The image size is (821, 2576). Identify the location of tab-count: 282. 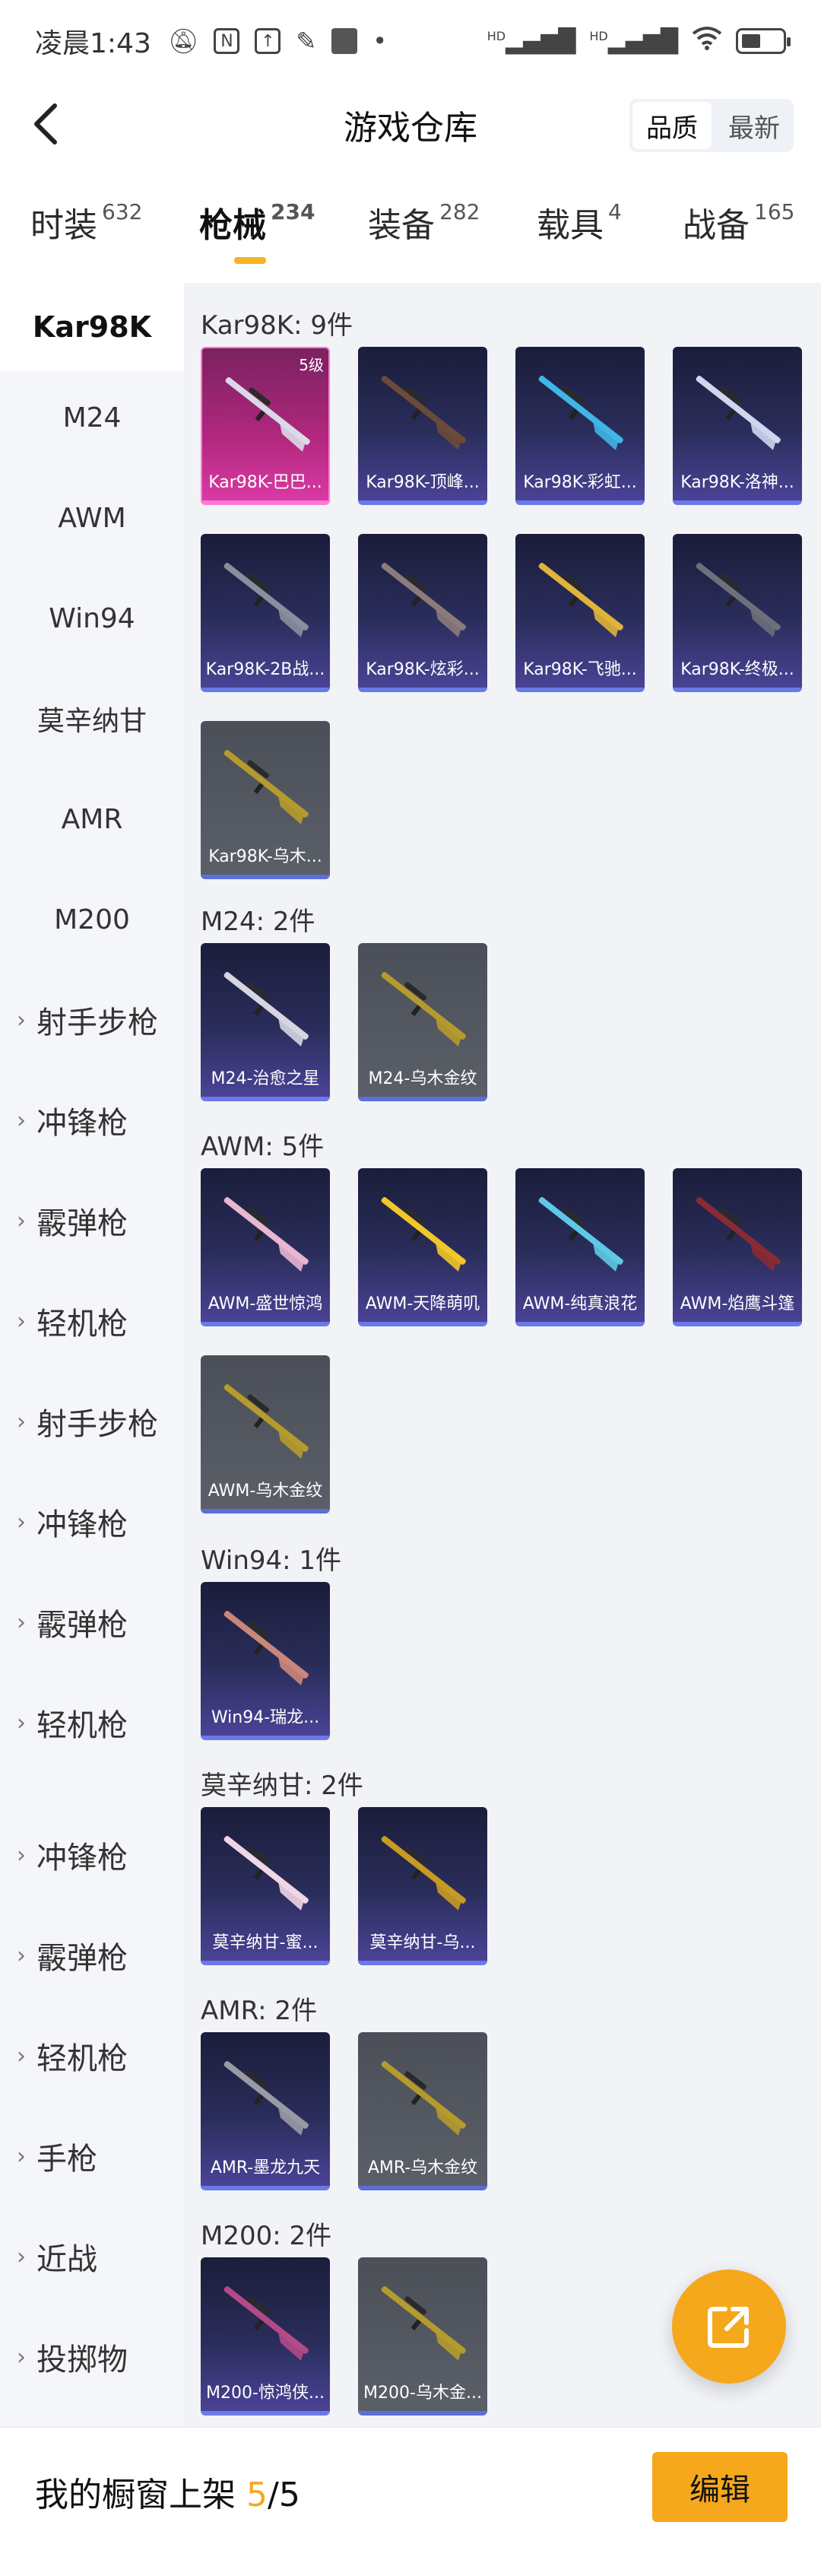
(459, 211).